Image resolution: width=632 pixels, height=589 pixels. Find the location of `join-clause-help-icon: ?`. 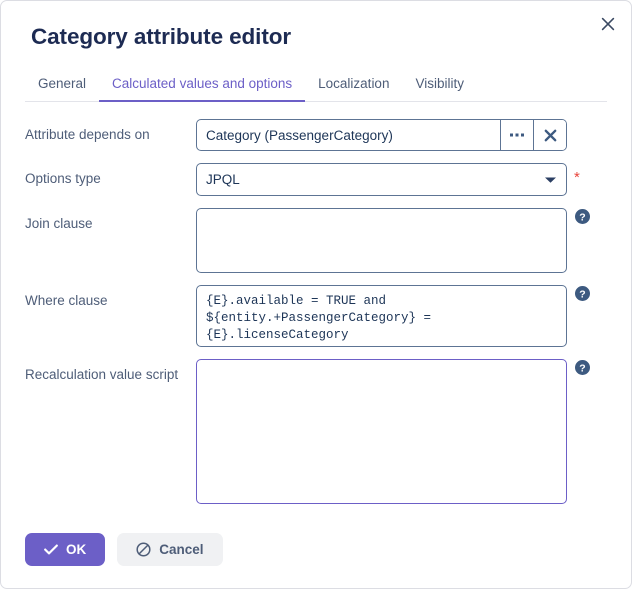

join-clause-help-icon: ? is located at coordinates (582, 217).